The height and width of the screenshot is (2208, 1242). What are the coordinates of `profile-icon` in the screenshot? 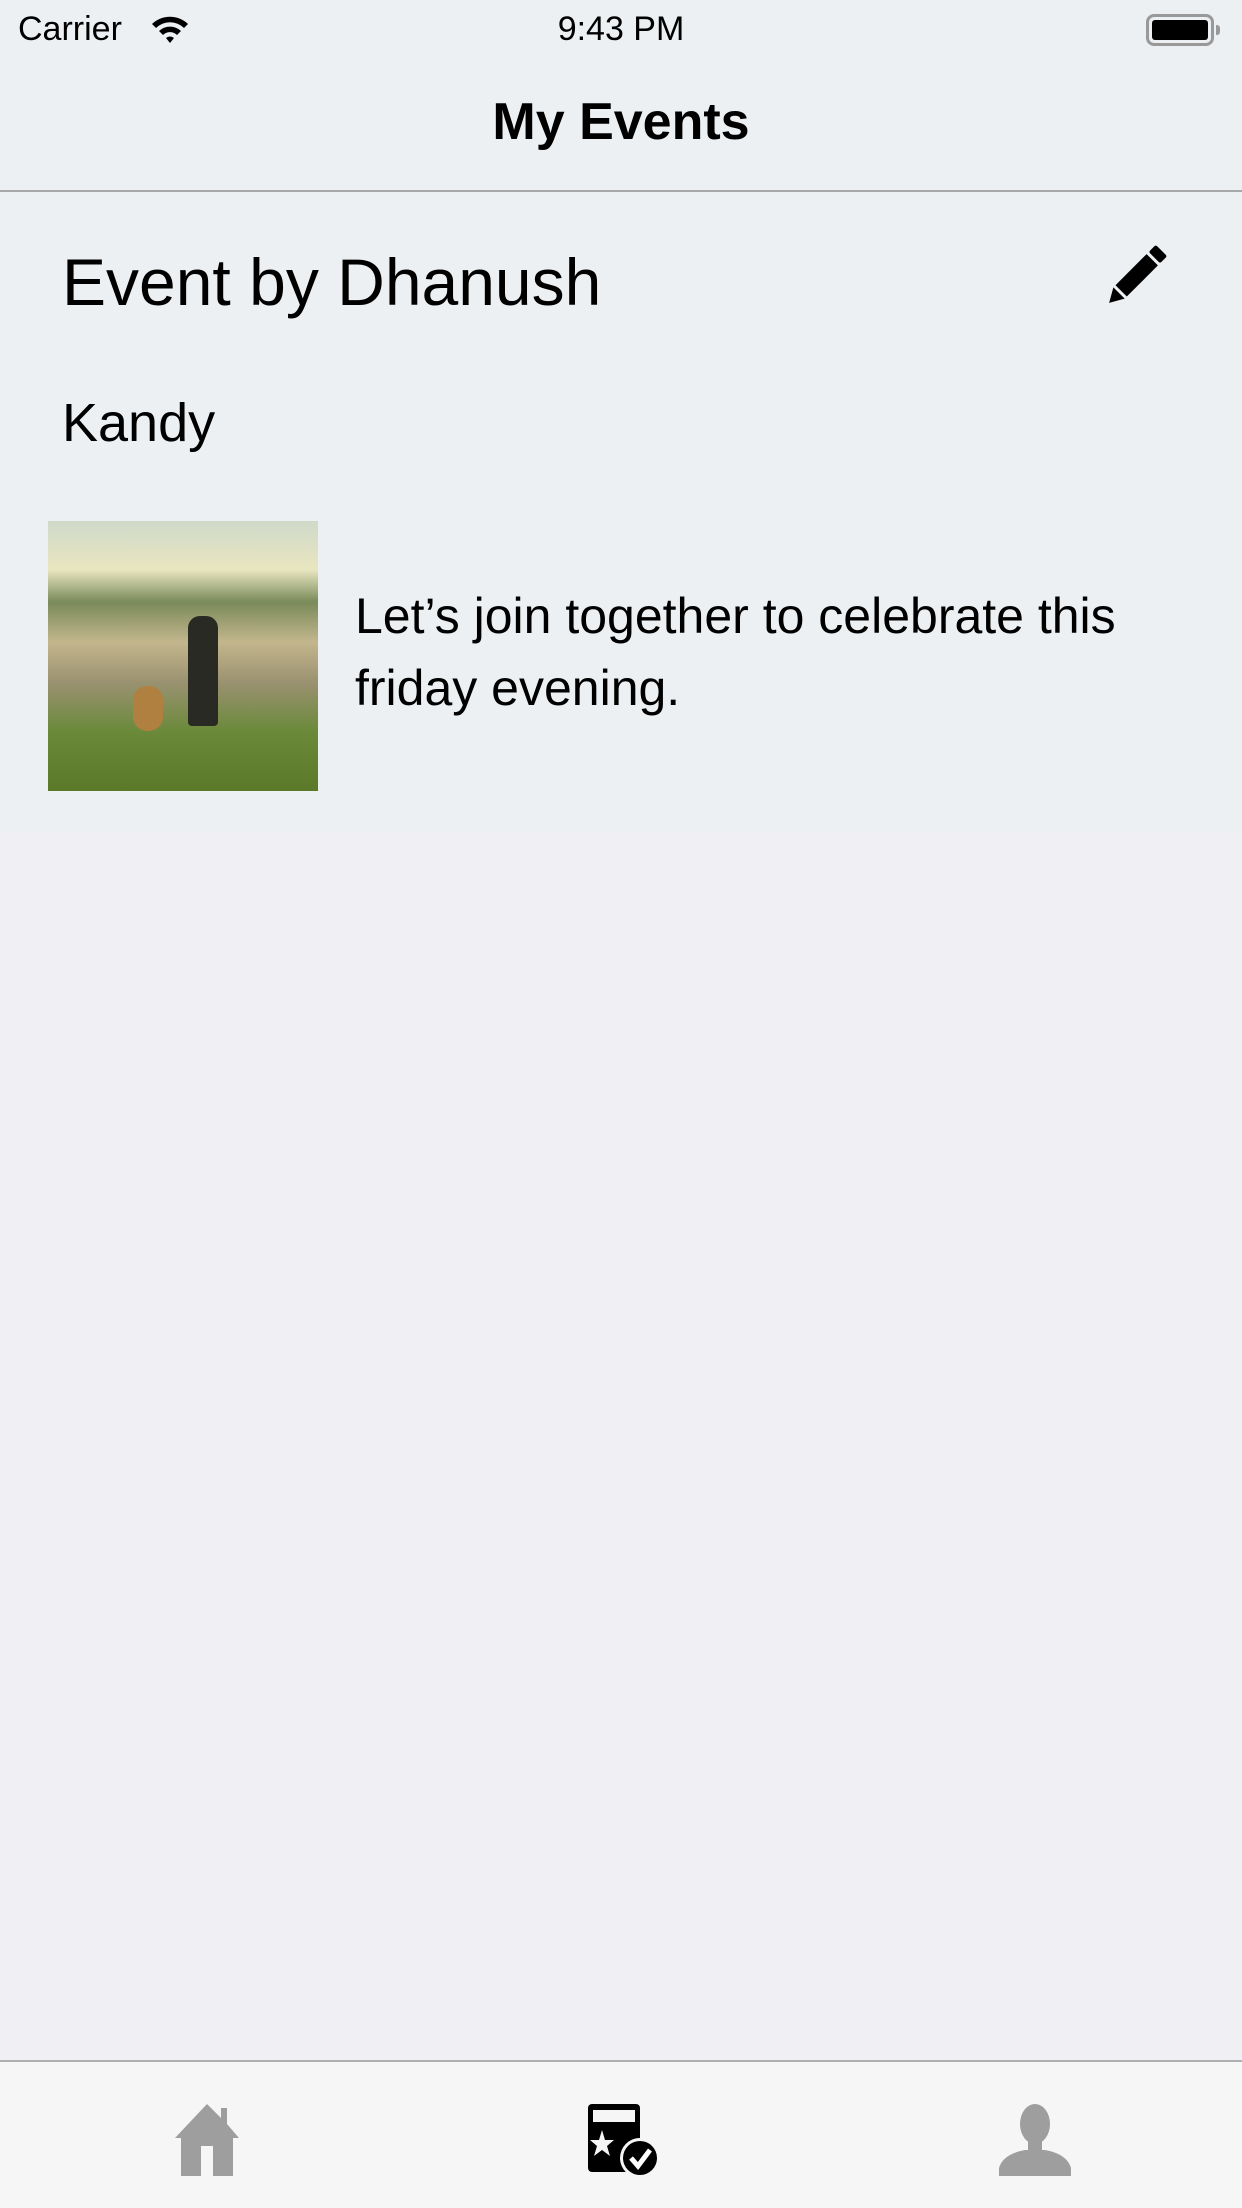 It's located at (1035, 2140).